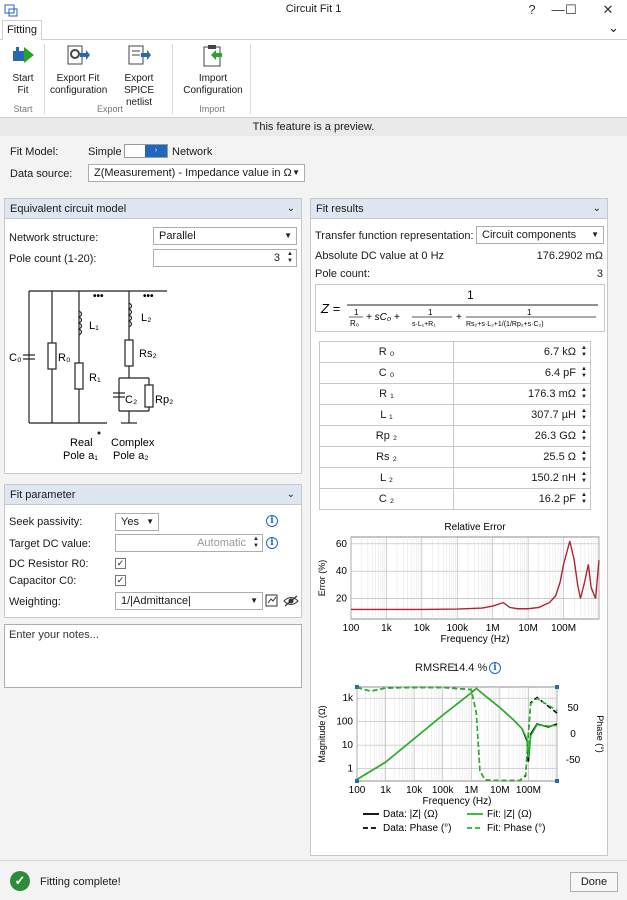 This screenshot has height=900, width=627. What do you see at coordinates (313, 30) in the screenshot?
I see `ribbon-tab-row: Fitting ⌄` at bounding box center [313, 30].